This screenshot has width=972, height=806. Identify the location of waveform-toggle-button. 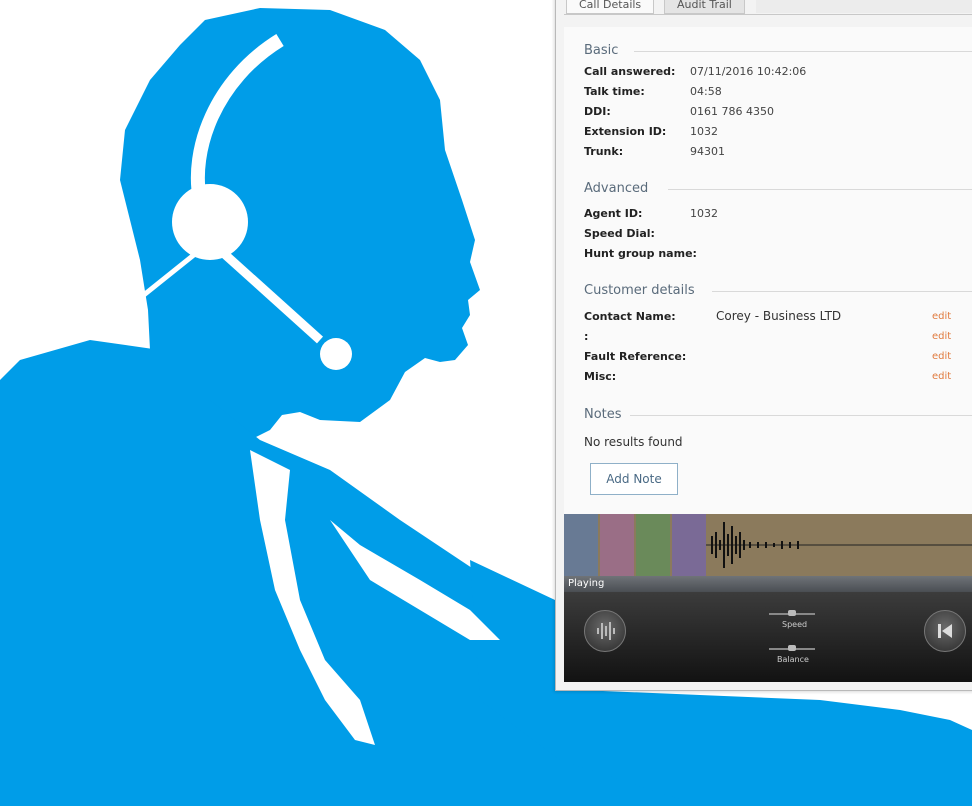
(605, 631).